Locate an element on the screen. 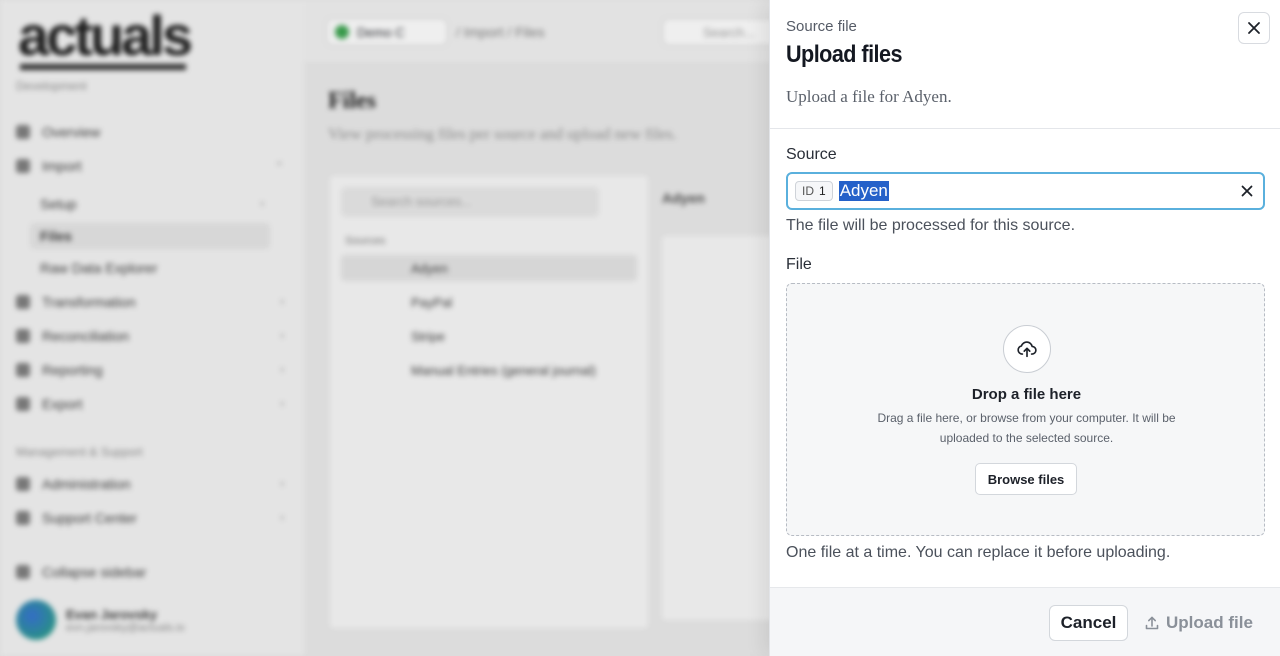 The image size is (1280, 656). panel-description: Upload a file for Adyen. is located at coordinates (869, 96).